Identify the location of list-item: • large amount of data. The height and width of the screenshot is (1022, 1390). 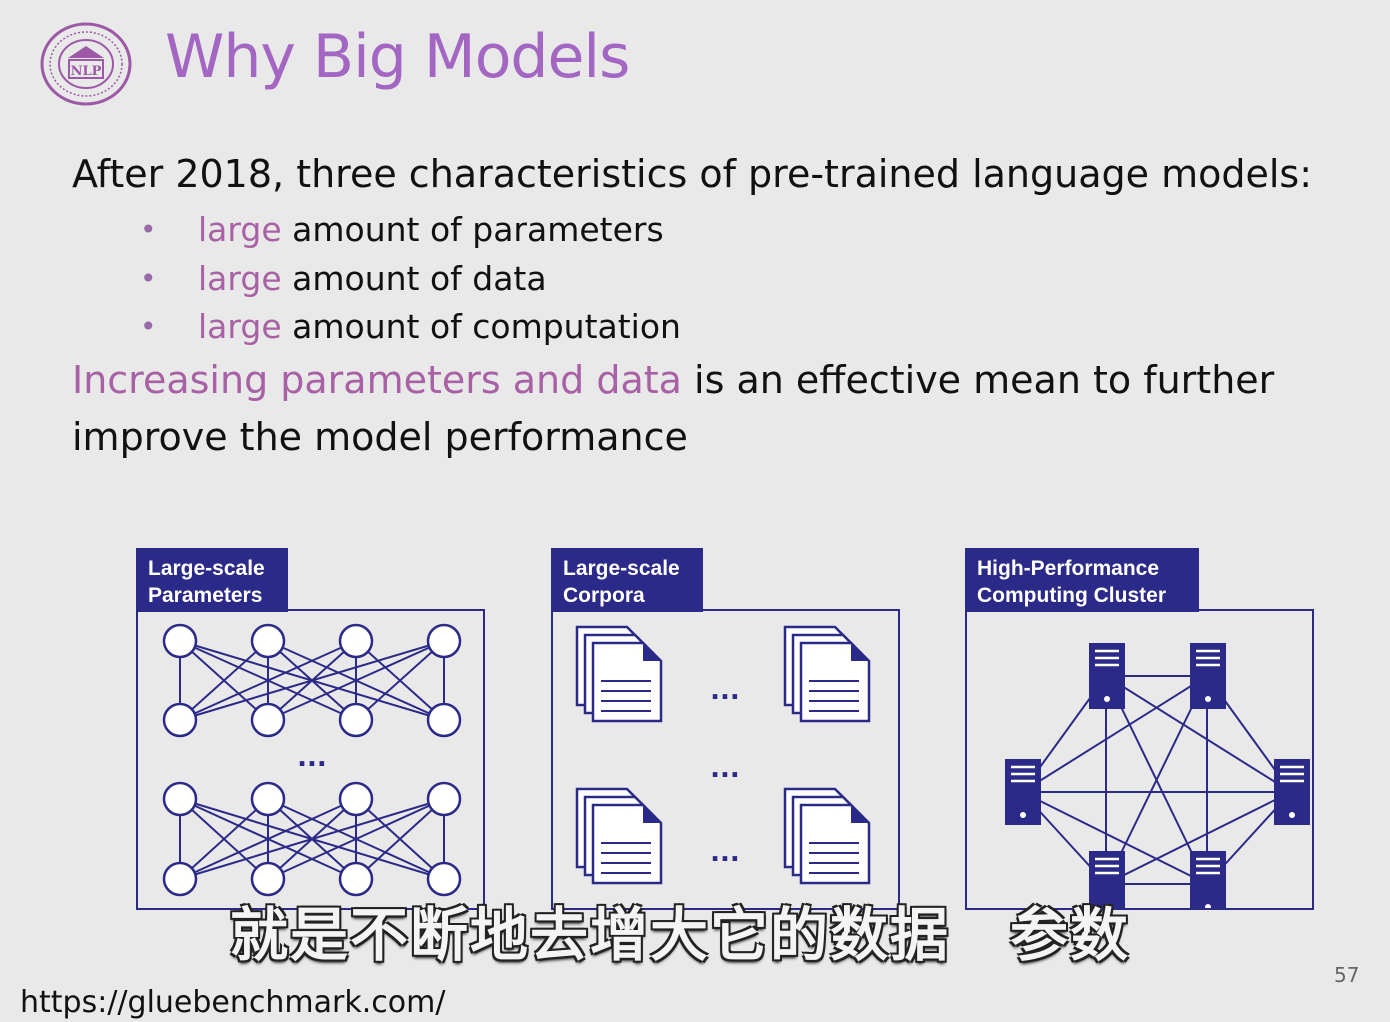
(410, 279).